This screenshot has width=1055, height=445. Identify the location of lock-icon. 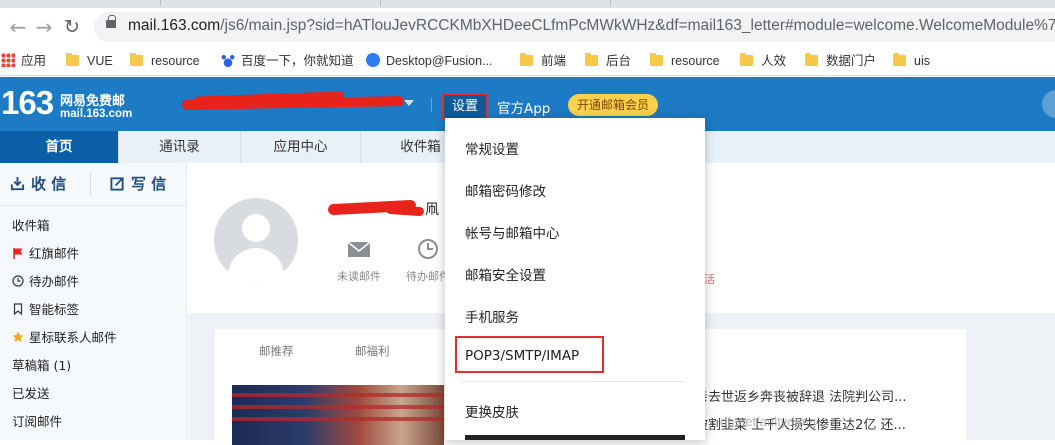
(111, 21).